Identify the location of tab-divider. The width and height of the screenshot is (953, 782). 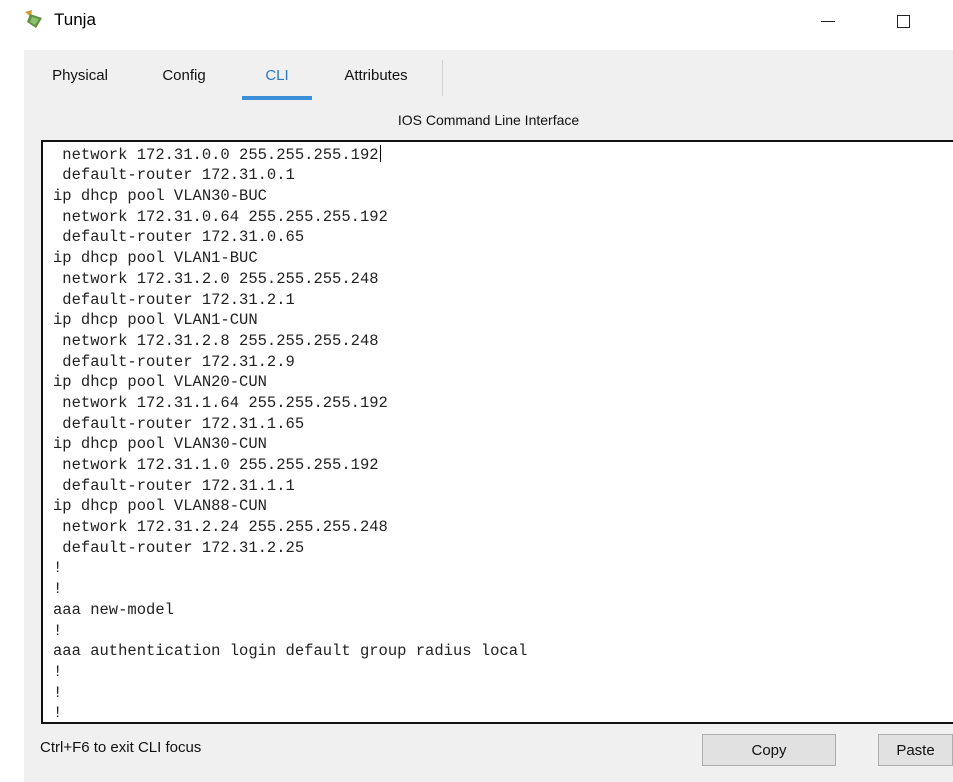
(442, 78).